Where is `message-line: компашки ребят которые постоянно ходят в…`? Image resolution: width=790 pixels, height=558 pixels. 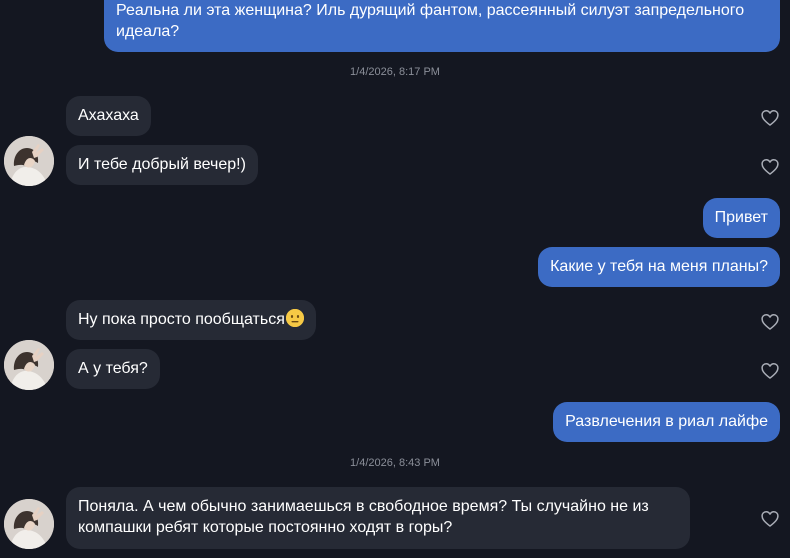
message-line: компашки ребят которые постоянно ходят в… is located at coordinates (265, 527).